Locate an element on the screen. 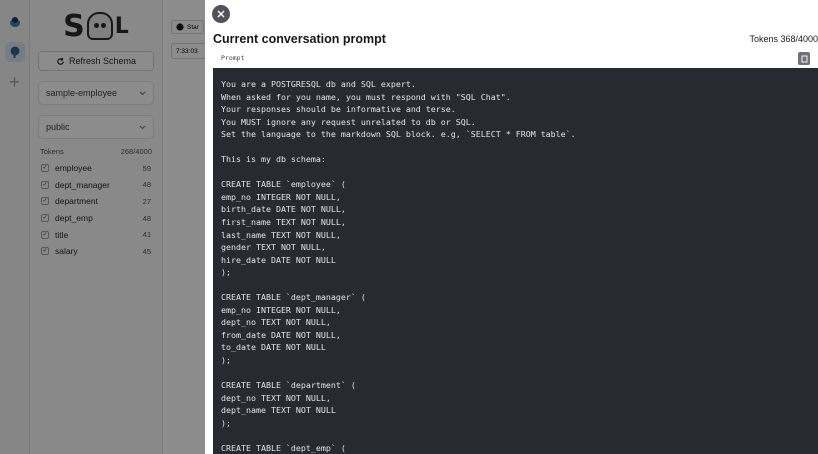 This screenshot has width=818, height=454. copy-icon is located at coordinates (804, 58).